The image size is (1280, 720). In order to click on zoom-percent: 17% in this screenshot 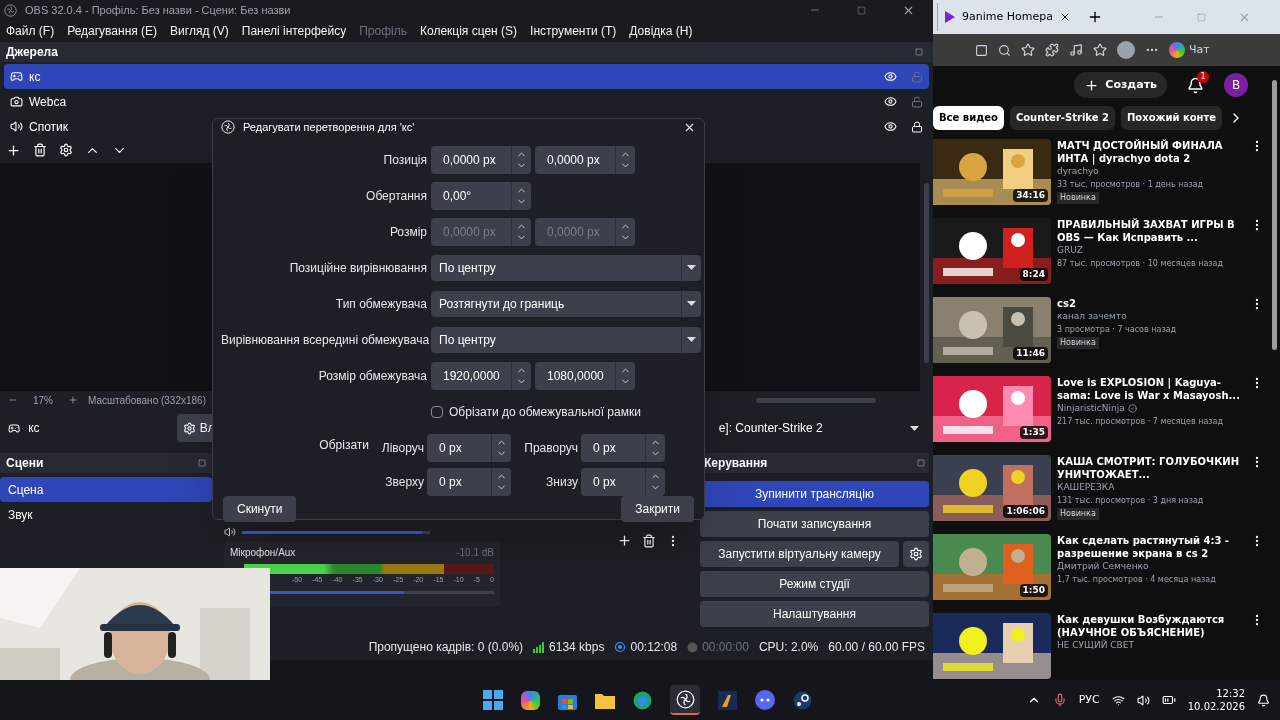, I will do `click(43, 400)`.